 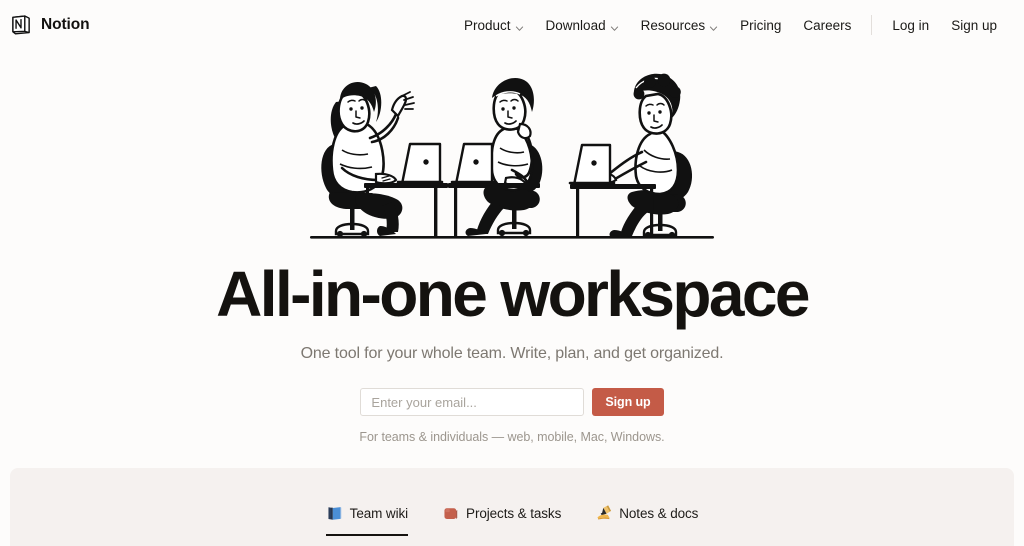 What do you see at coordinates (21, 25) in the screenshot?
I see `notion-logo-icon` at bounding box center [21, 25].